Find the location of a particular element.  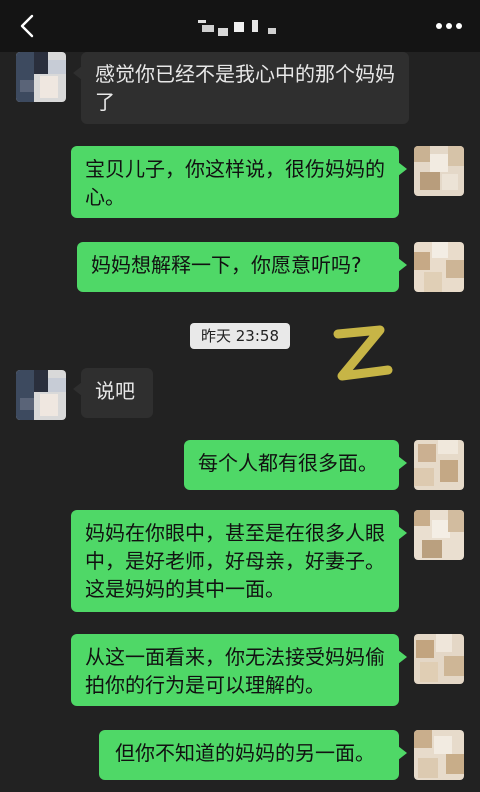

message-text: 宝贝儿子，你这样说，很伤妈妈的心。 is located at coordinates (235, 183).